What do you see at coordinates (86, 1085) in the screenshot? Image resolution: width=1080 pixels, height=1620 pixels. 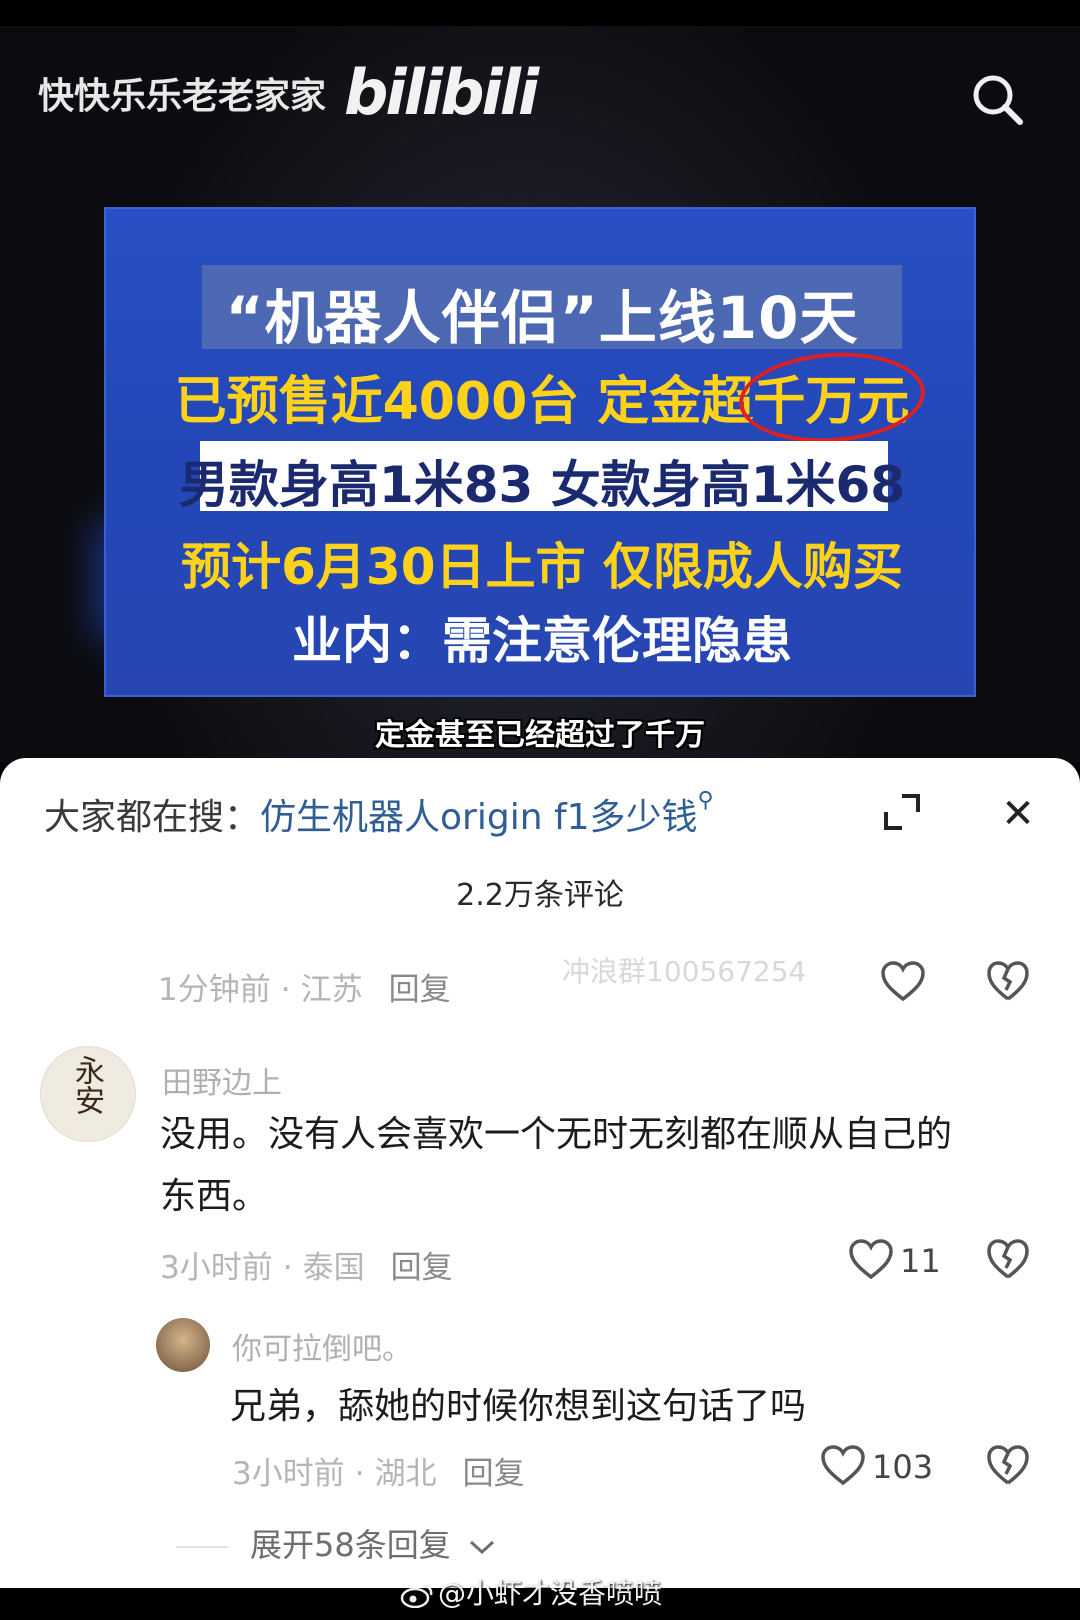 I see `avatar-calligraphy: 永安` at bounding box center [86, 1085].